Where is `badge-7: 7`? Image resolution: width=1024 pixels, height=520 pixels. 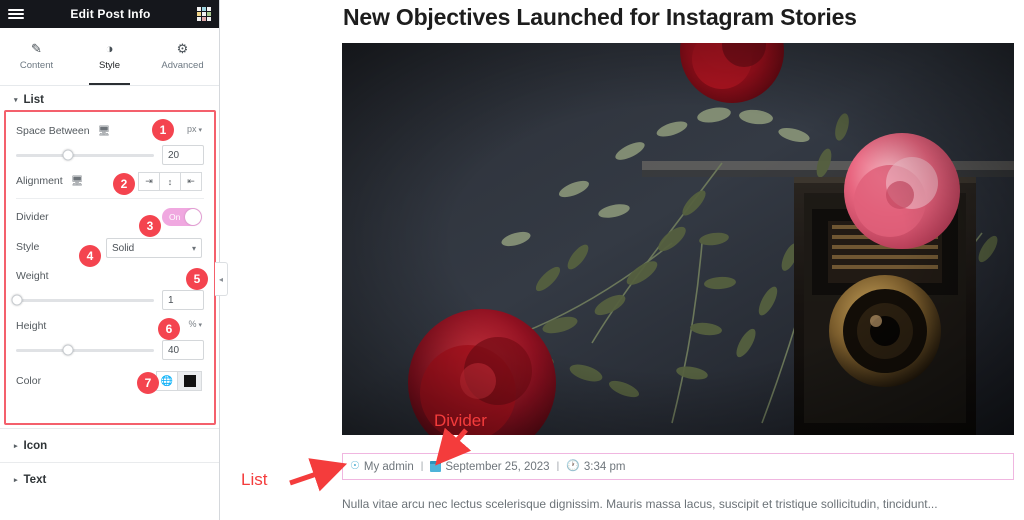
badge-7: 7 is located at coordinates (148, 383).